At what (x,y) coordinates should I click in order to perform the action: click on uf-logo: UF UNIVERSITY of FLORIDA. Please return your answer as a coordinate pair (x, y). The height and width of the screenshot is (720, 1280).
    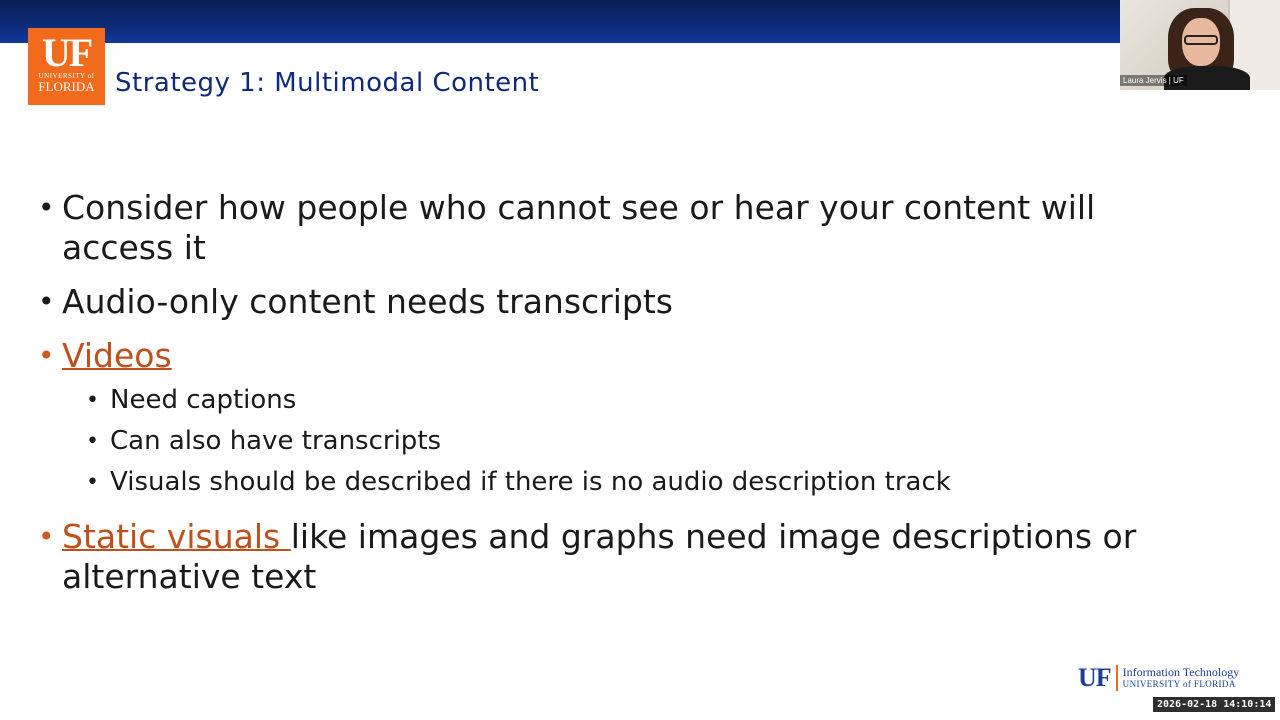
    Looking at the image, I should click on (66, 66).